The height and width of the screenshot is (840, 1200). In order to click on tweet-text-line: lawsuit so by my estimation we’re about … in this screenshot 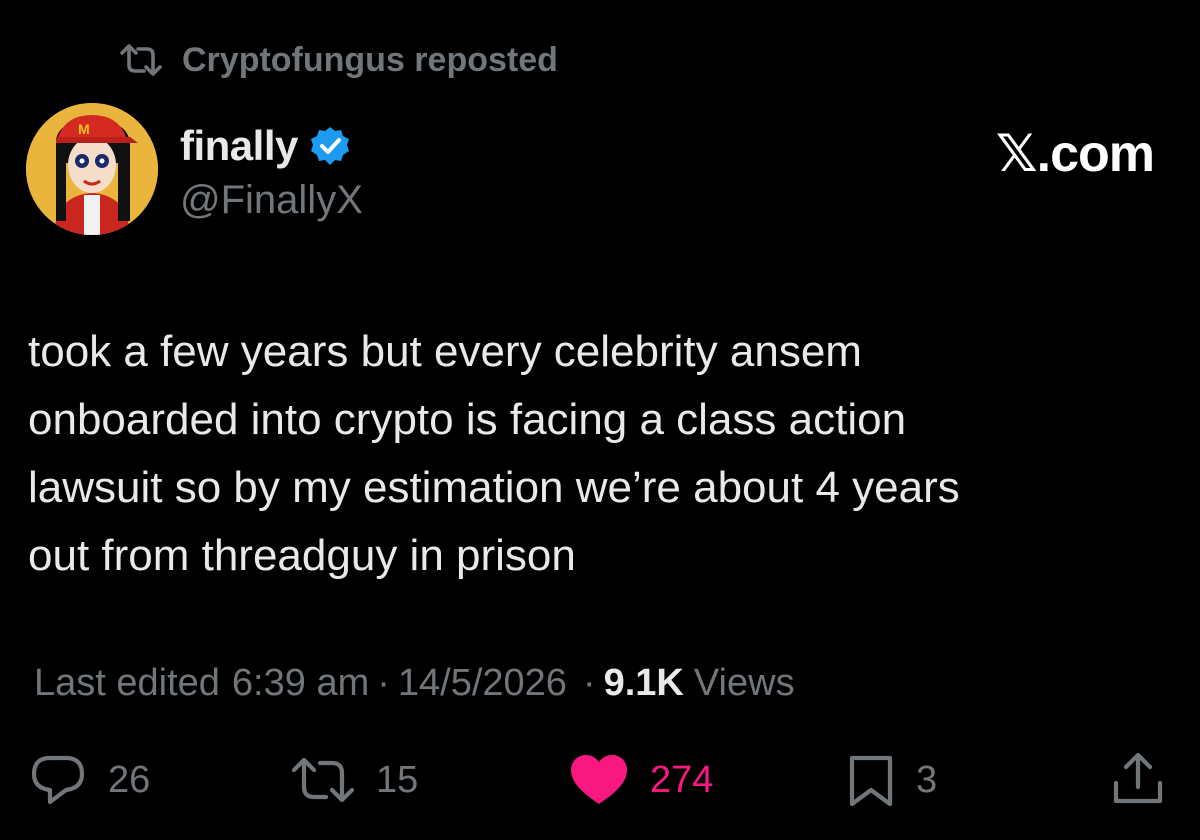, I will do `click(494, 487)`.